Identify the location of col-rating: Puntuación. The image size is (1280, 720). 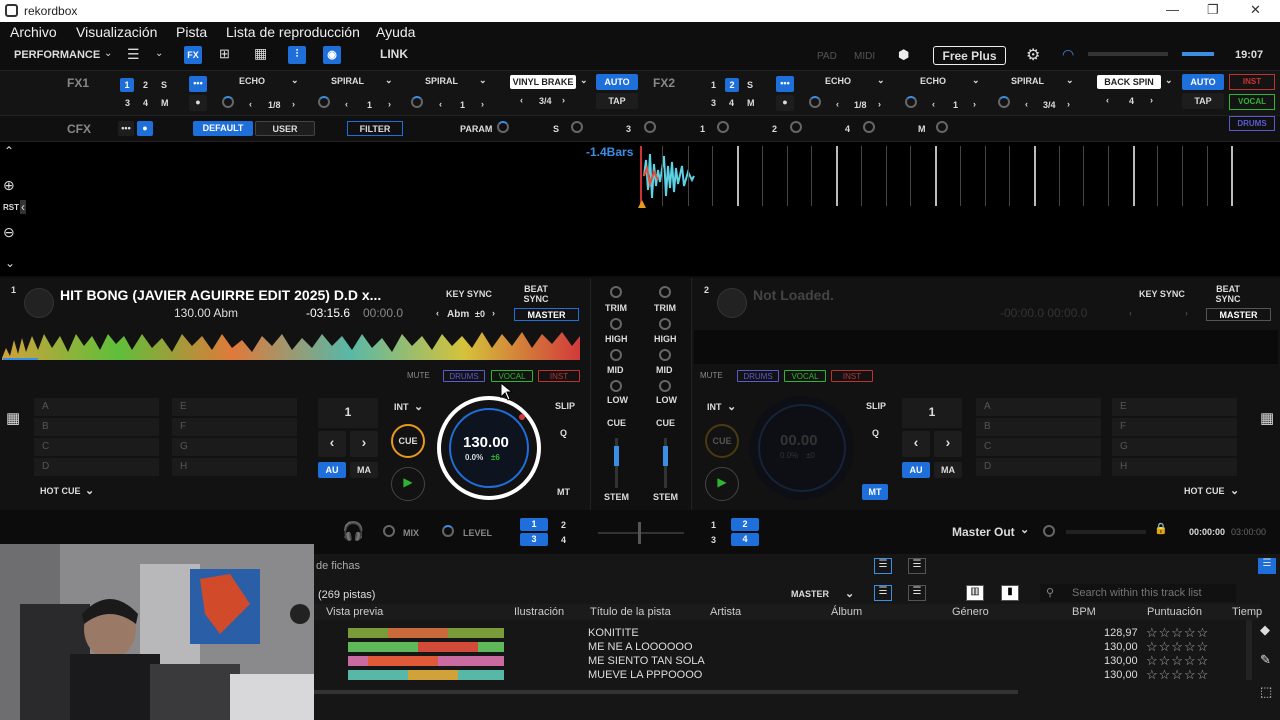
(1174, 612).